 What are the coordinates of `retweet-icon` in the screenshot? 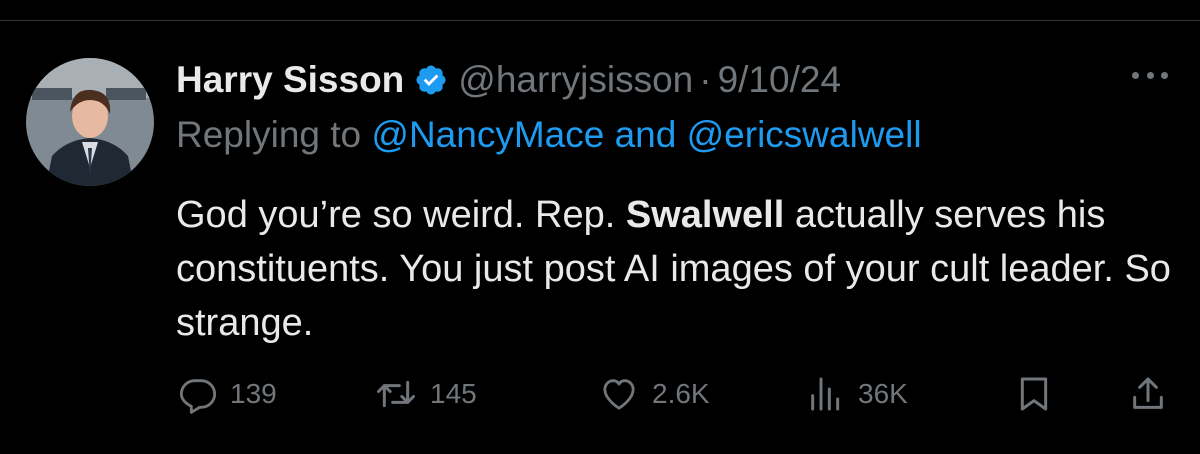 It's located at (396, 394).